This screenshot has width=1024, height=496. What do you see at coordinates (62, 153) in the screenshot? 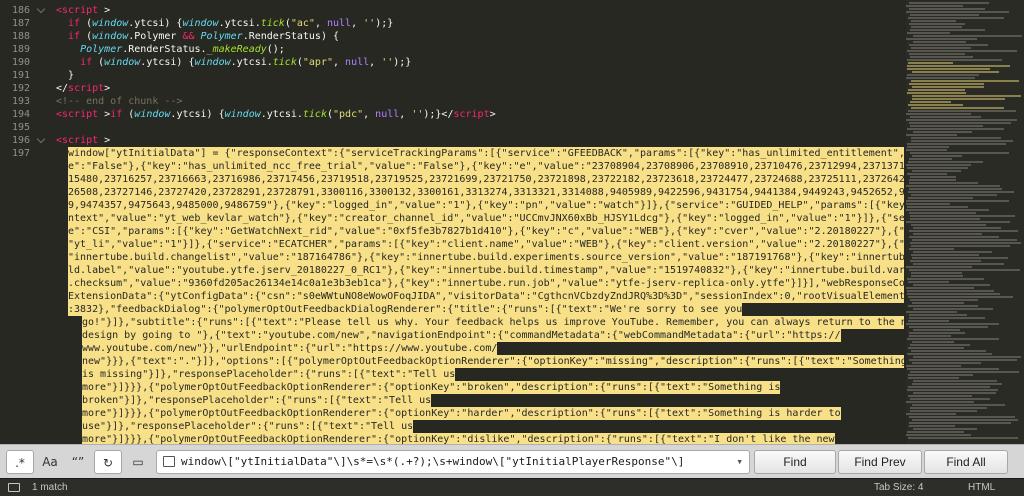
I see `code-line` at bounding box center [62, 153].